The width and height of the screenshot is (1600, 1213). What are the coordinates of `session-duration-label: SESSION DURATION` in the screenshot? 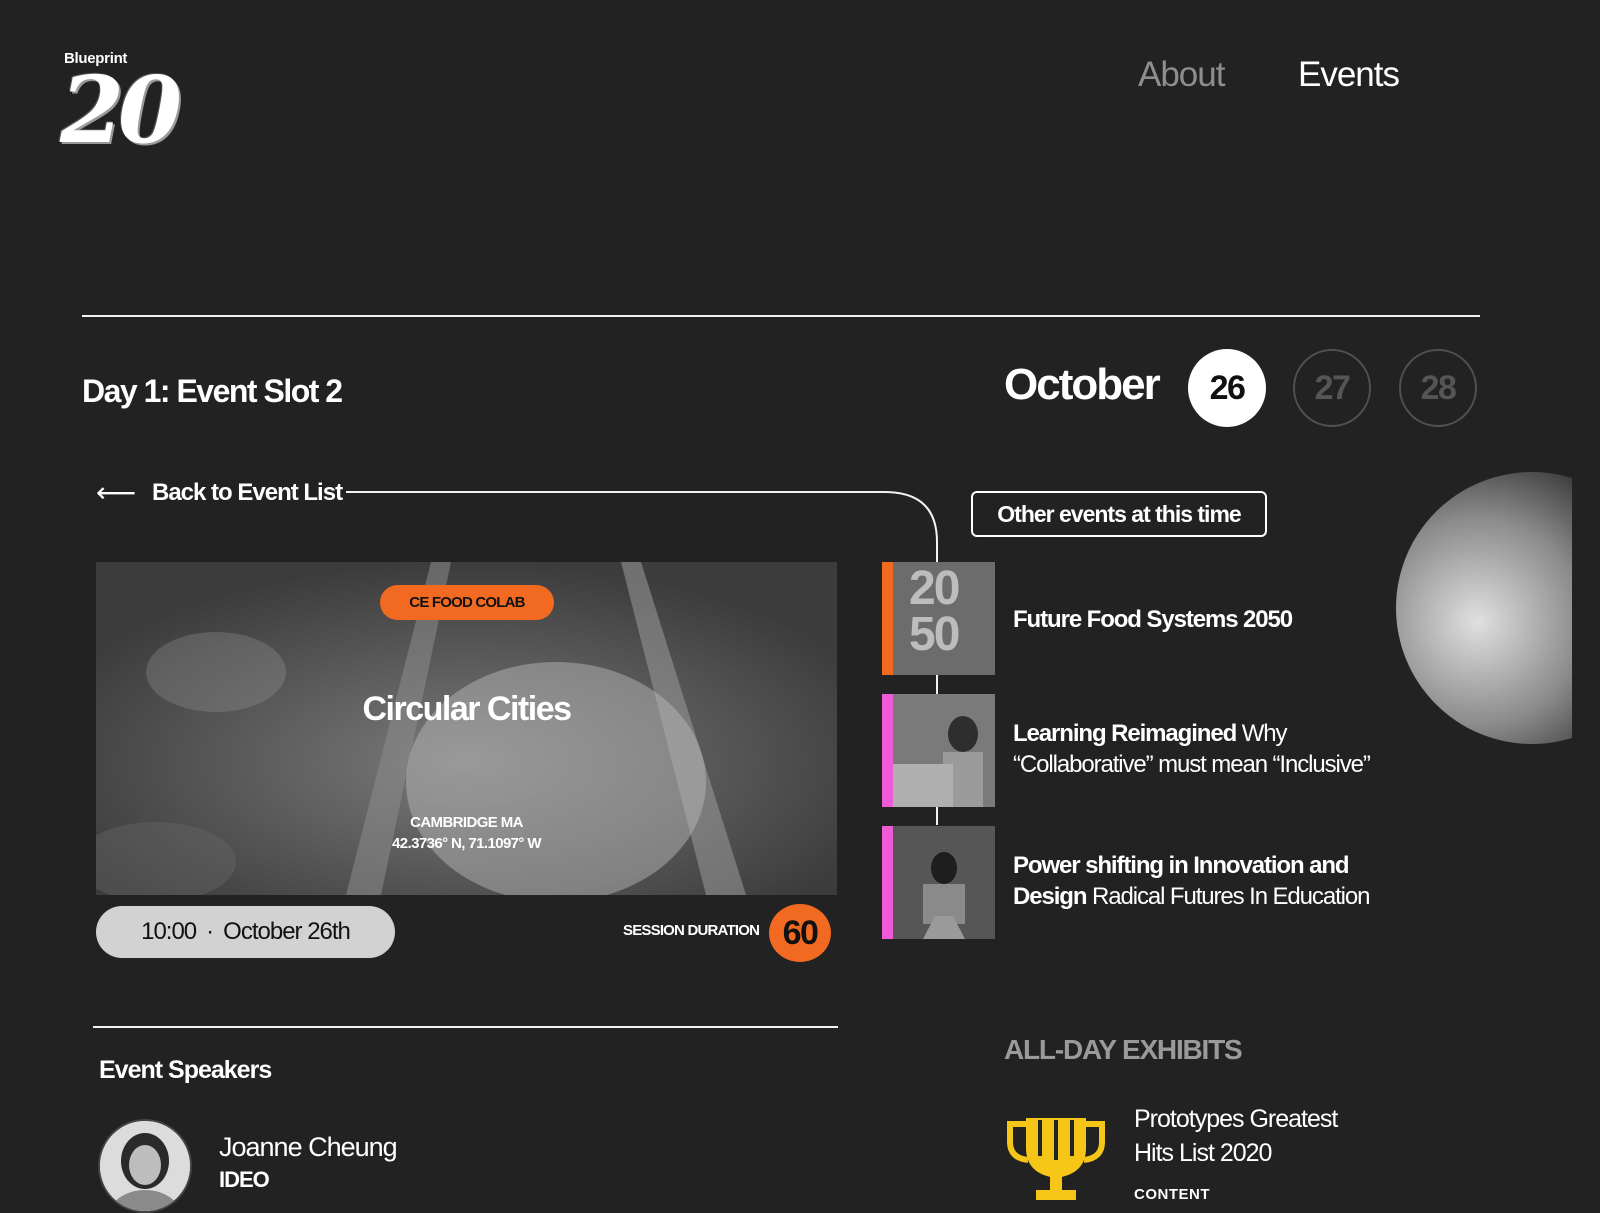 It's located at (691, 930).